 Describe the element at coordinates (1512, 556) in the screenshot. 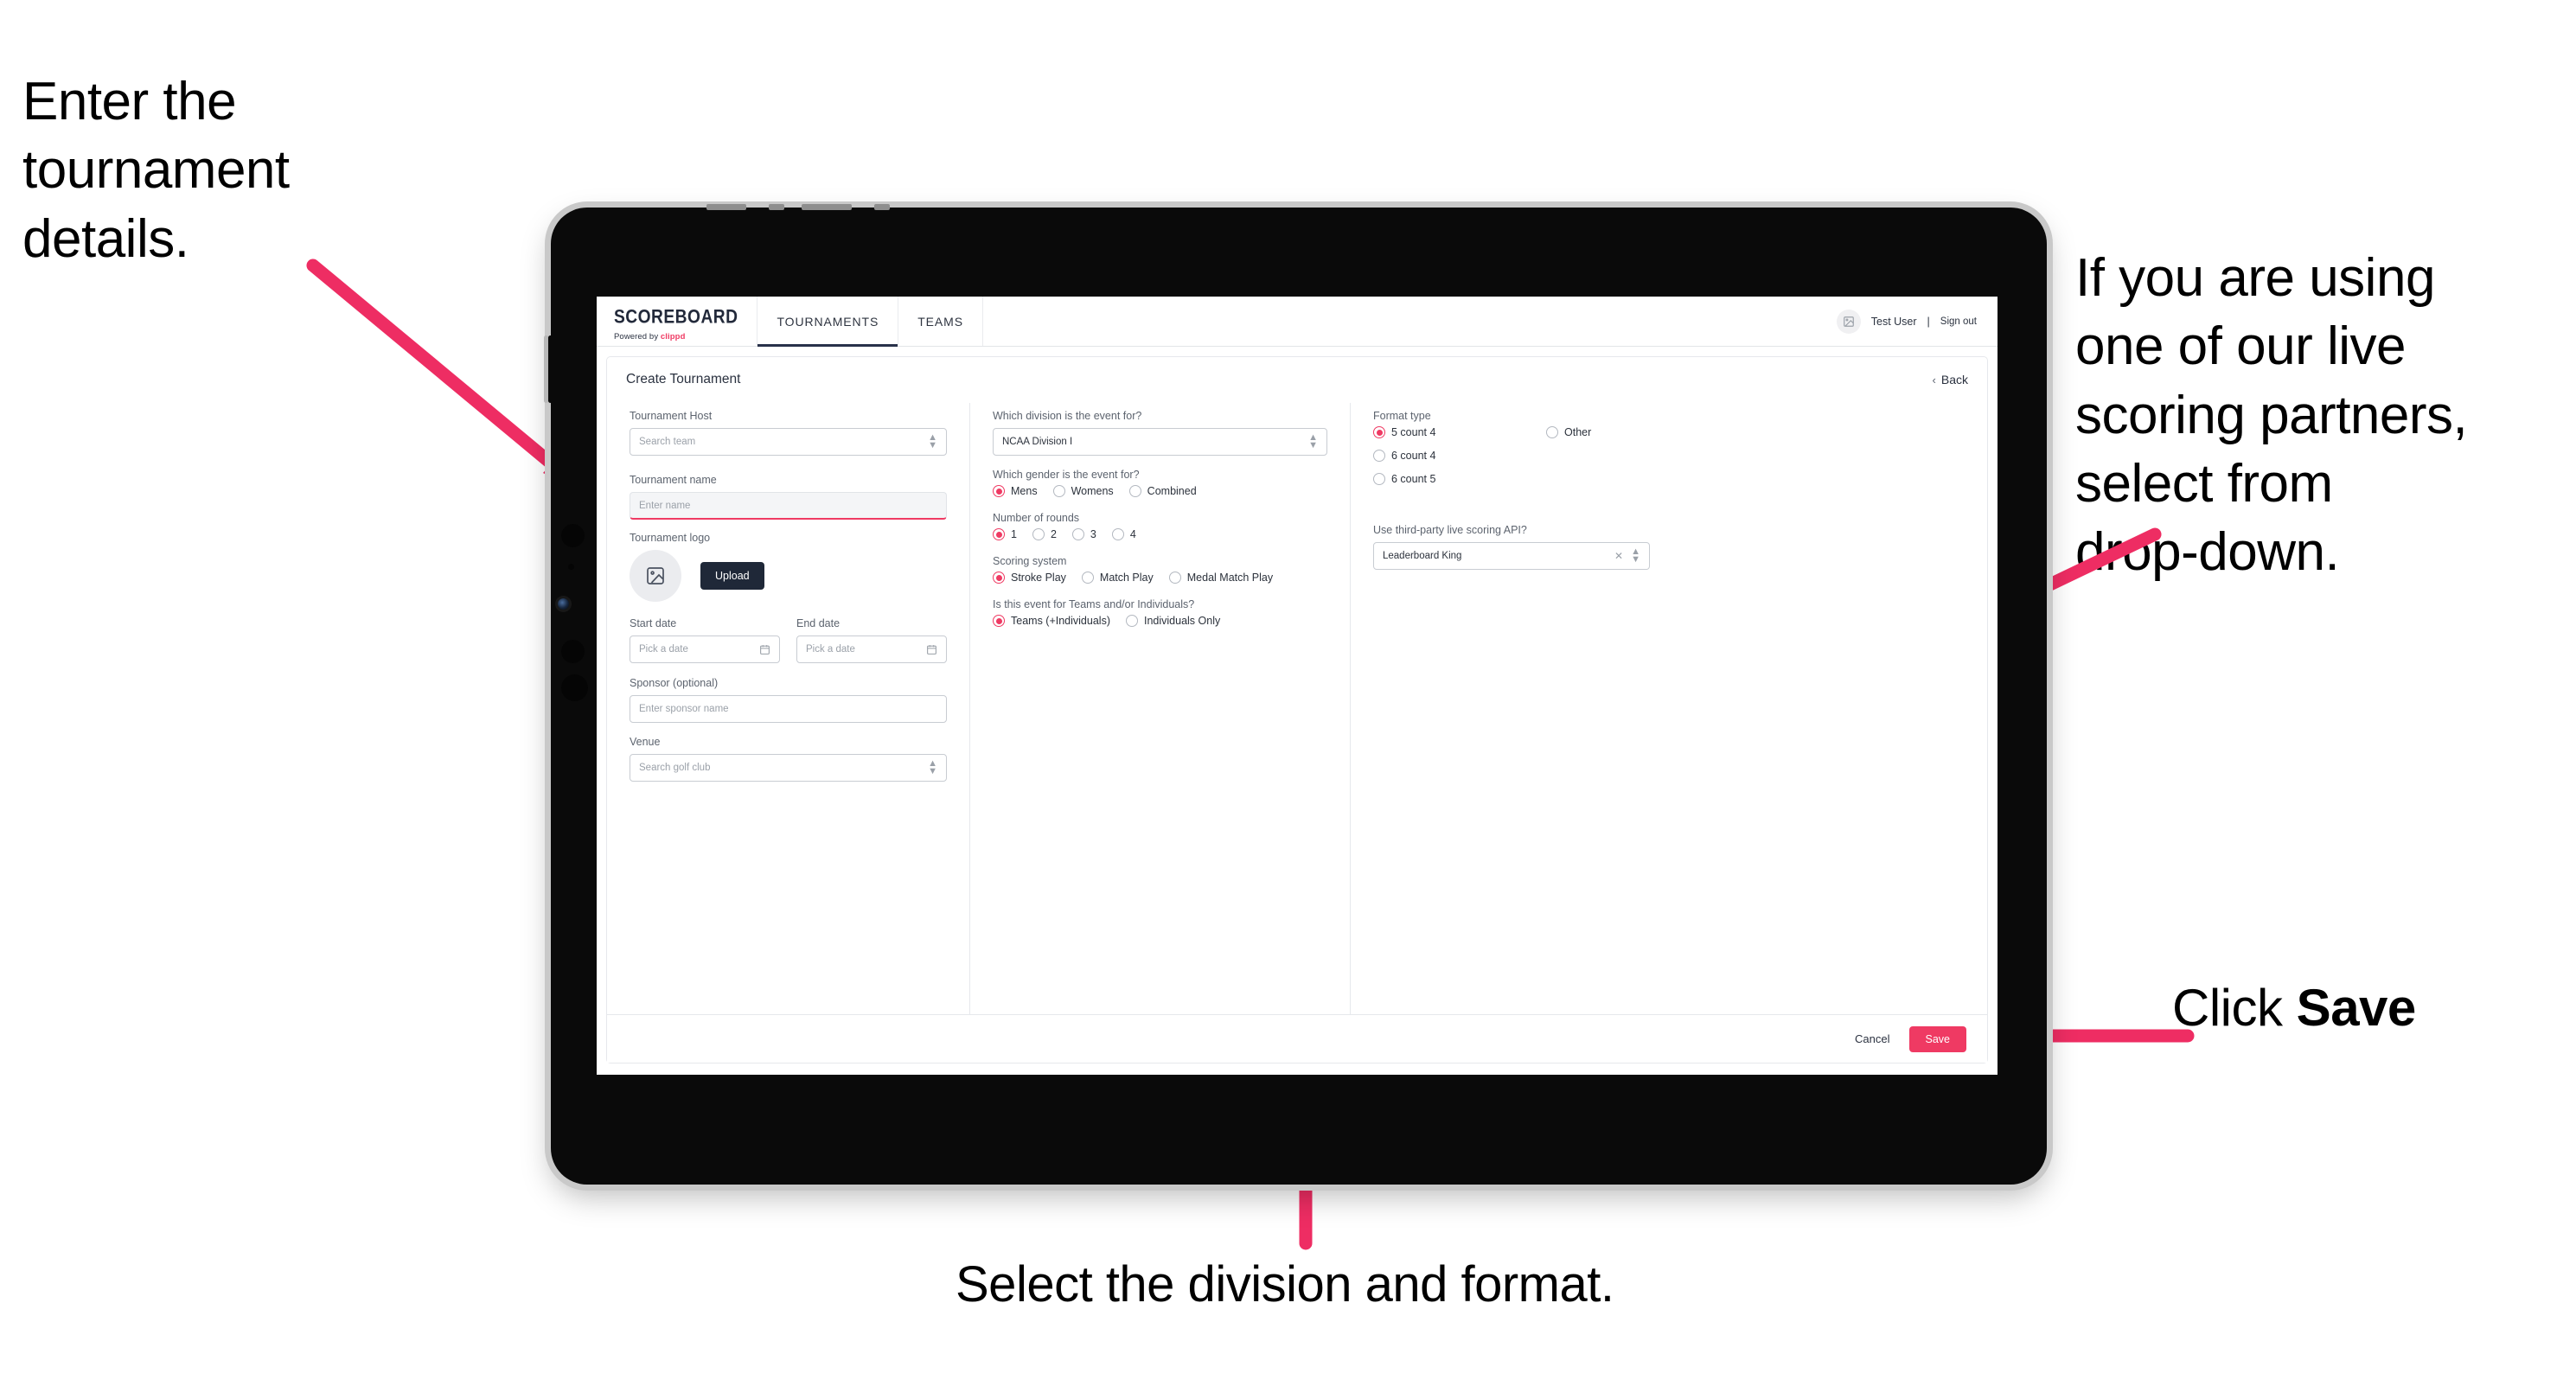

I see `api-select: Leaderboard King ✕ ▲ ▼` at that location.